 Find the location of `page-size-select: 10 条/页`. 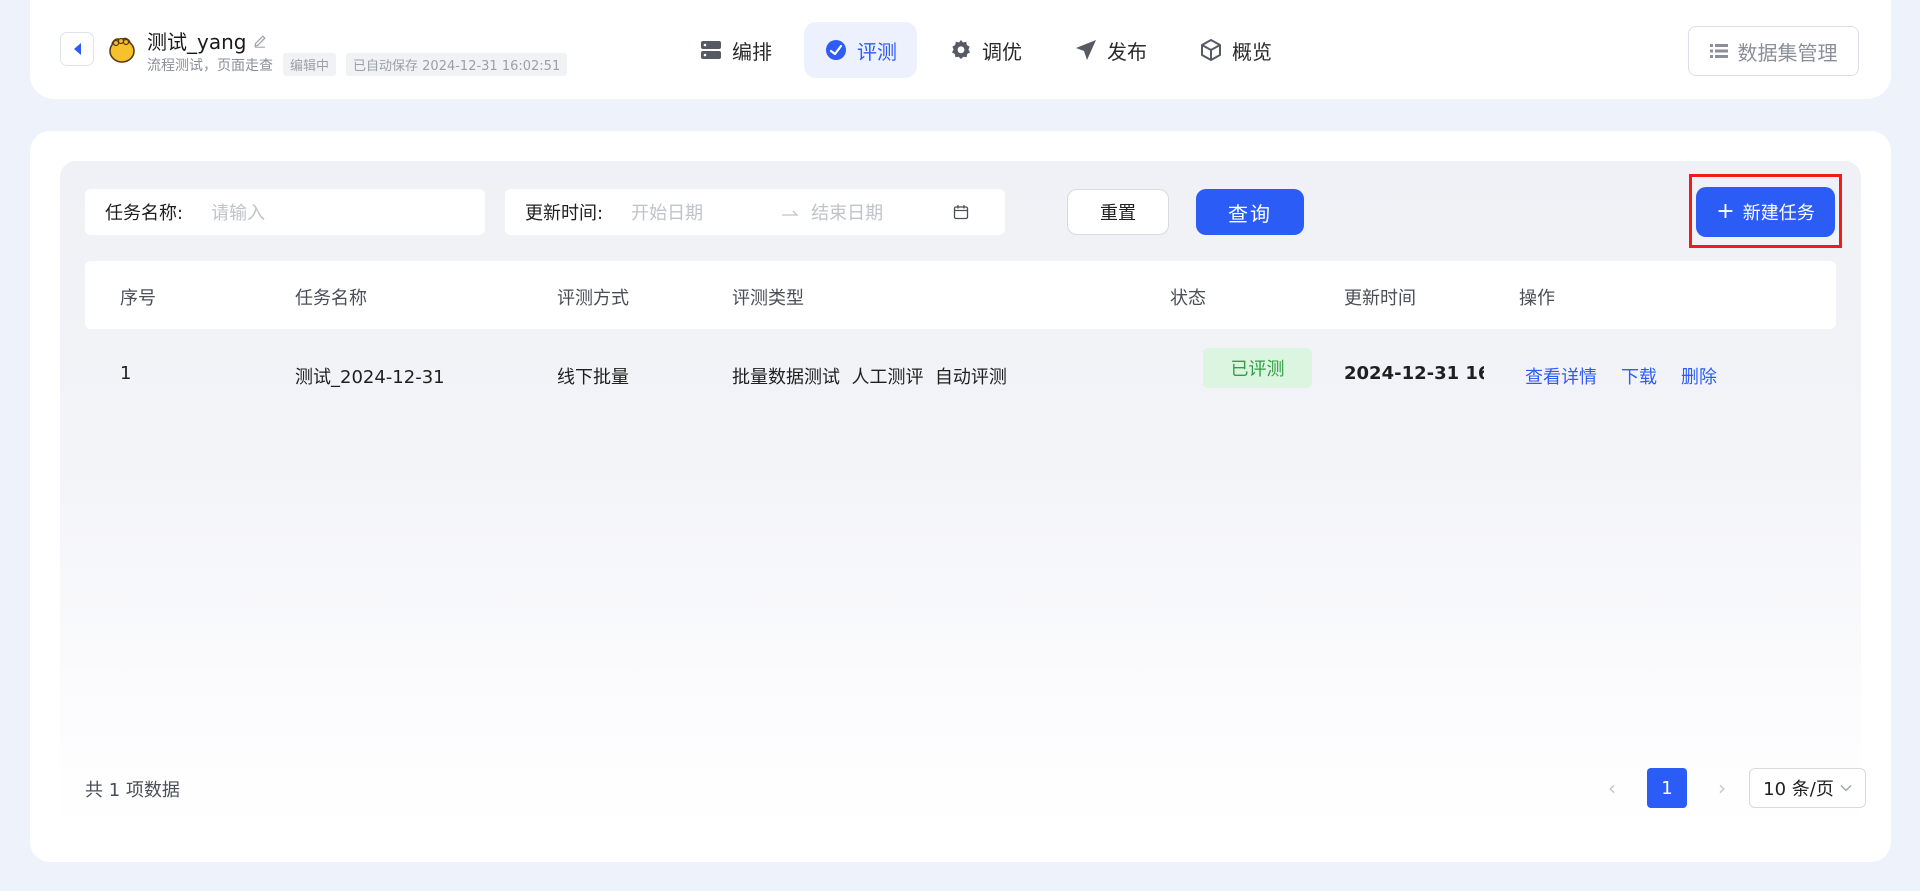

page-size-select: 10 条/页 is located at coordinates (1807, 788).